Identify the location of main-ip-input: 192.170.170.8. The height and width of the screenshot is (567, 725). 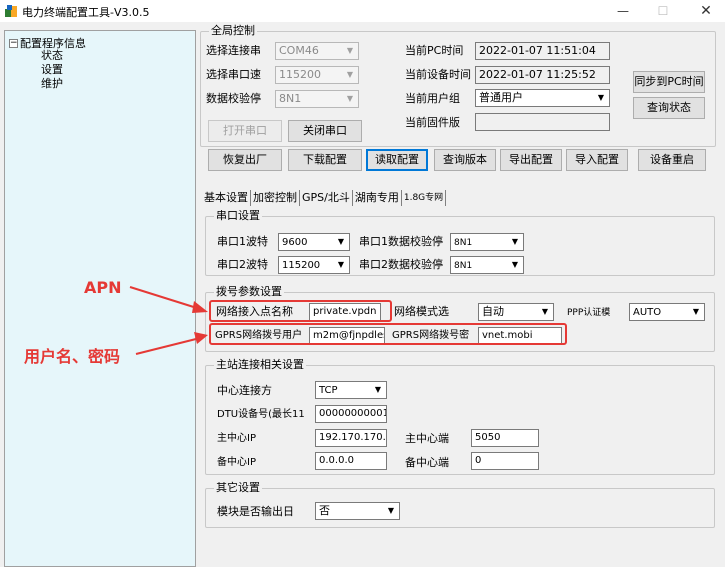
(351, 438).